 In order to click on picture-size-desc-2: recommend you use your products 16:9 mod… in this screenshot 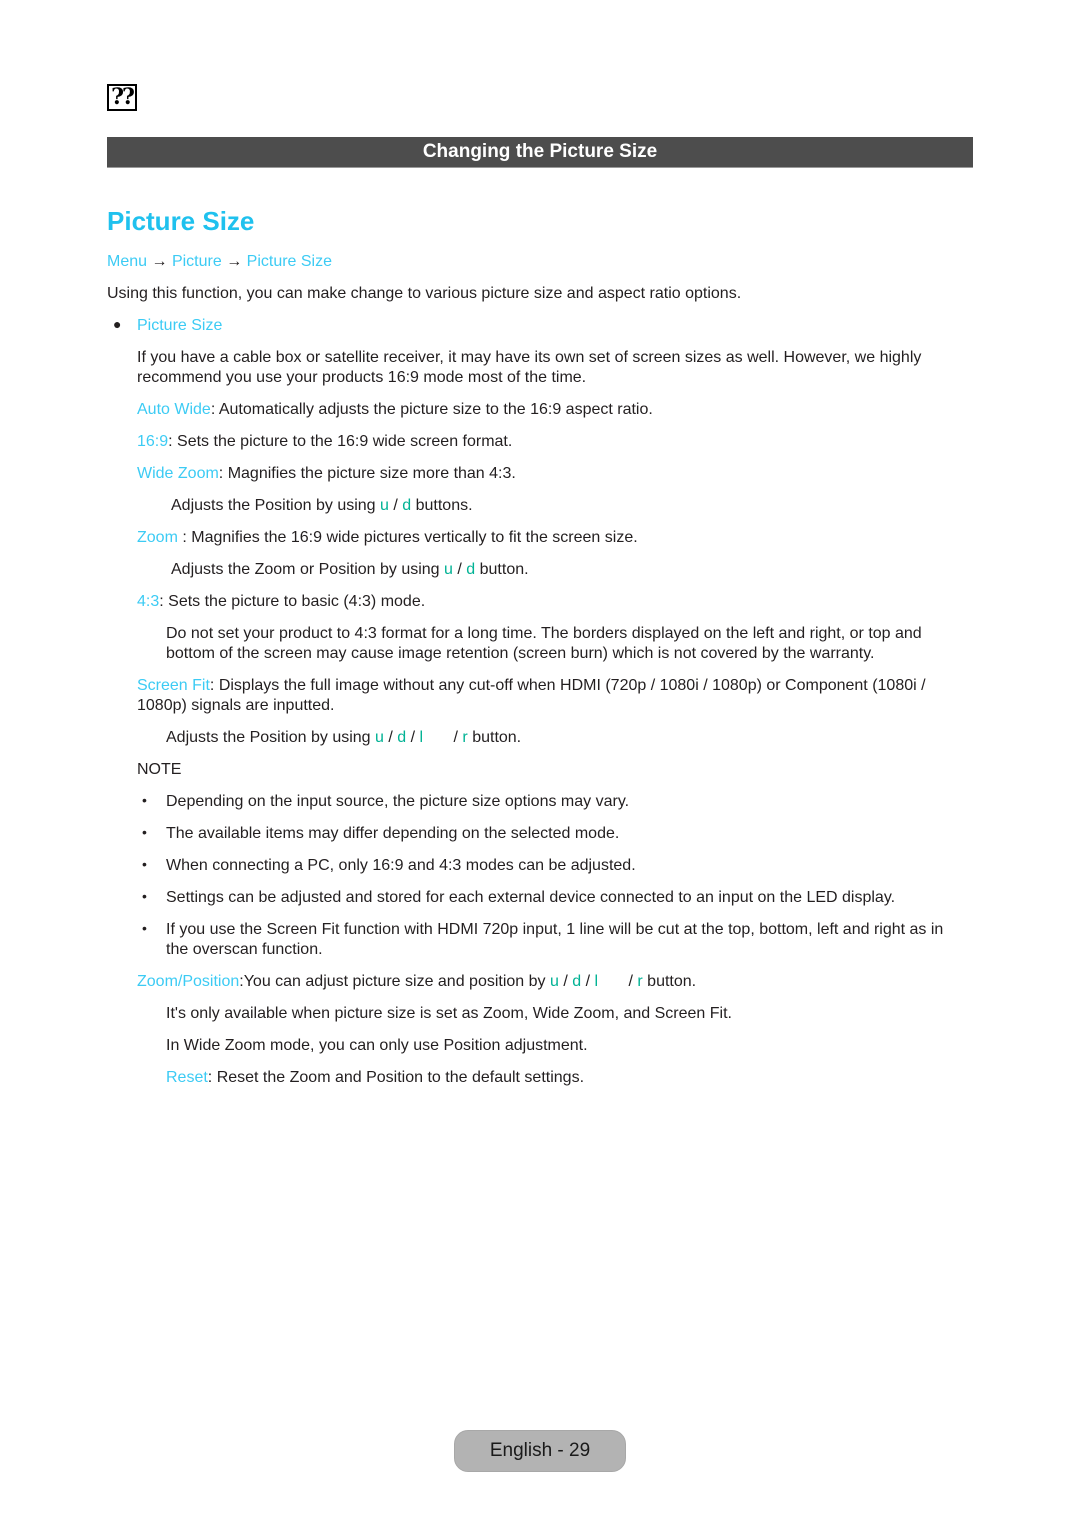, I will do `click(362, 377)`.